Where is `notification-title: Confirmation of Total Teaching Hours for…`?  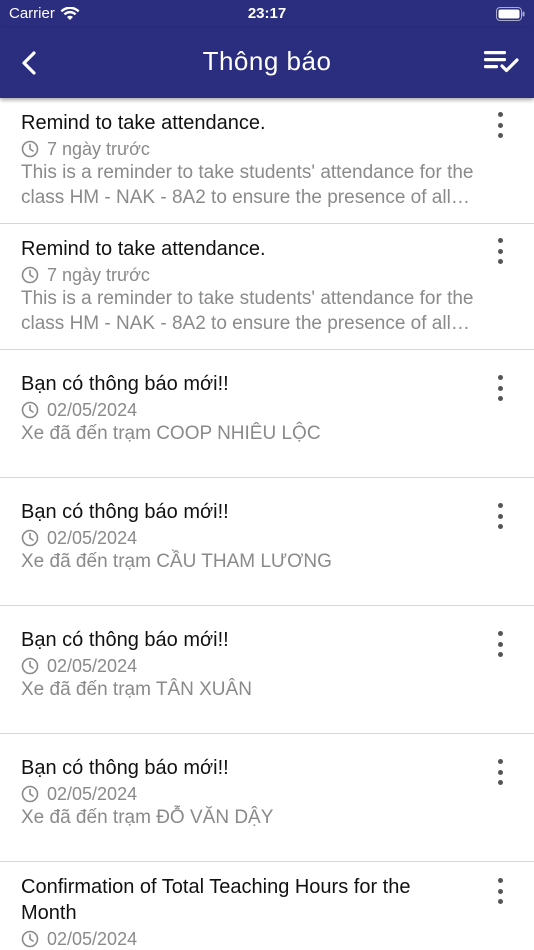
notification-title: Confirmation of Total Teaching Hours for… is located at coordinates (216, 900).